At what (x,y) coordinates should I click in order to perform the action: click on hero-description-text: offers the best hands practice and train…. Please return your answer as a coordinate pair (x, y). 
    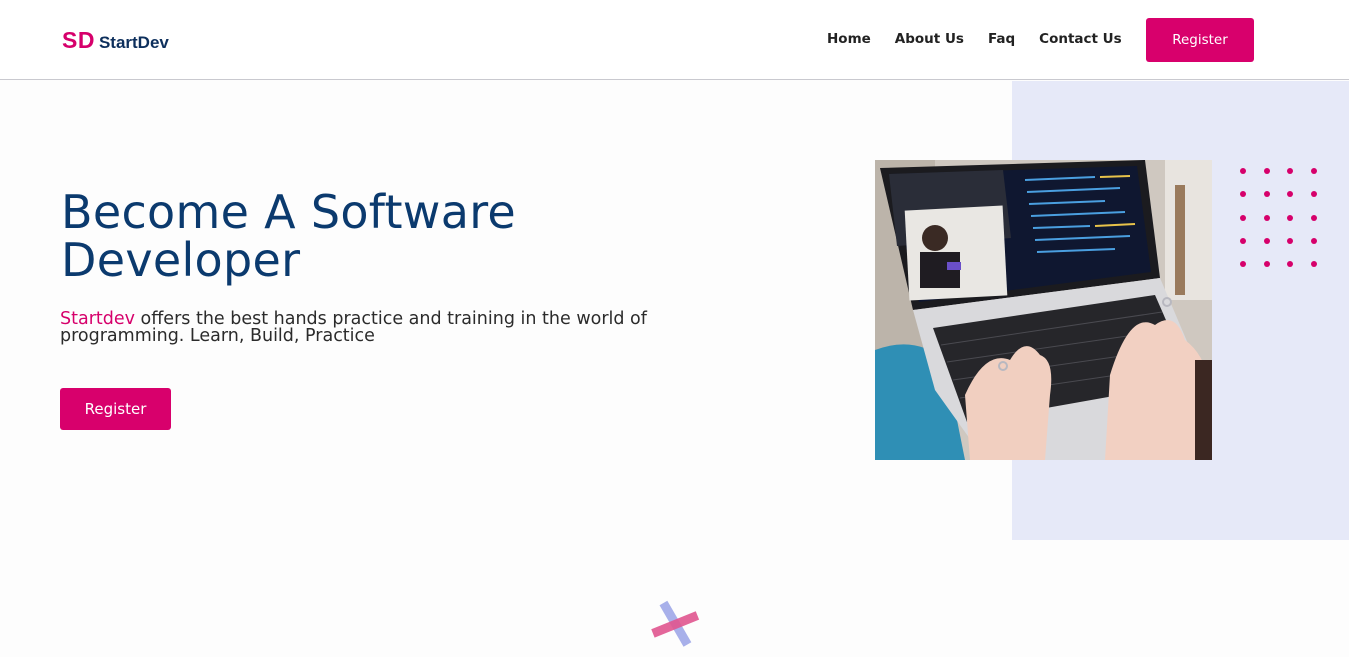
    Looking at the image, I should click on (353, 327).